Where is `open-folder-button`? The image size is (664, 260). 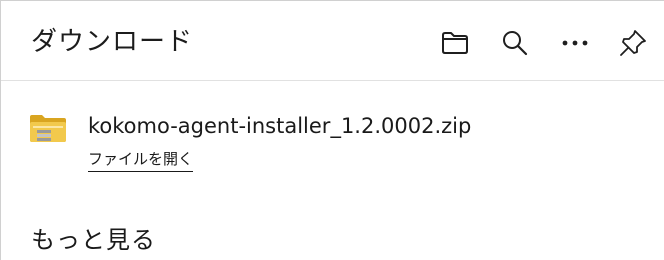
open-folder-button is located at coordinates (455, 43).